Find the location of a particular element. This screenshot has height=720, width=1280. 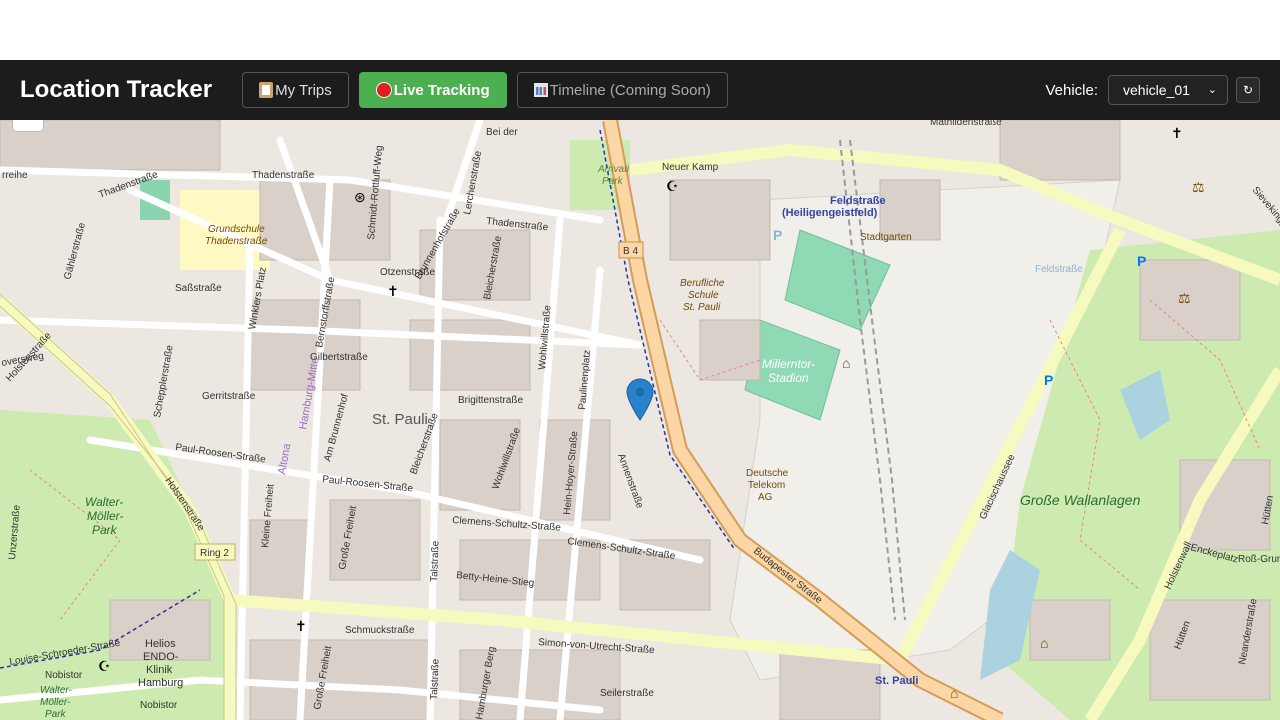

stadium-label: Millerntor- is located at coordinates (788, 364).